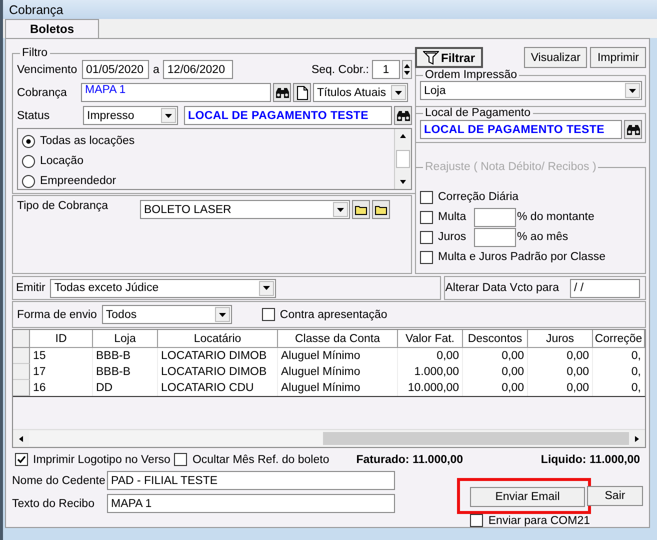  What do you see at coordinates (167, 314) in the screenshot?
I see `dropdown: Todos` at bounding box center [167, 314].